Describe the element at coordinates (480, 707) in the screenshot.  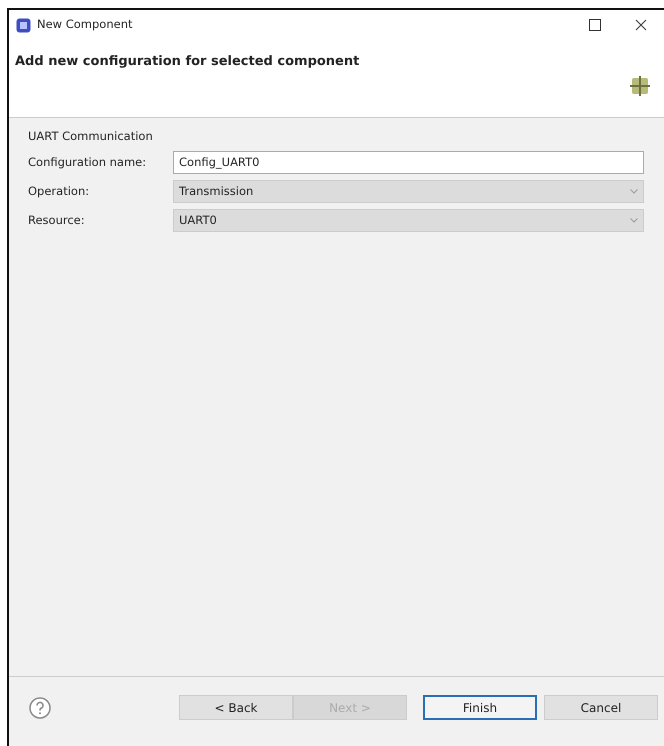
I see `dialog-button: Finish` at that location.